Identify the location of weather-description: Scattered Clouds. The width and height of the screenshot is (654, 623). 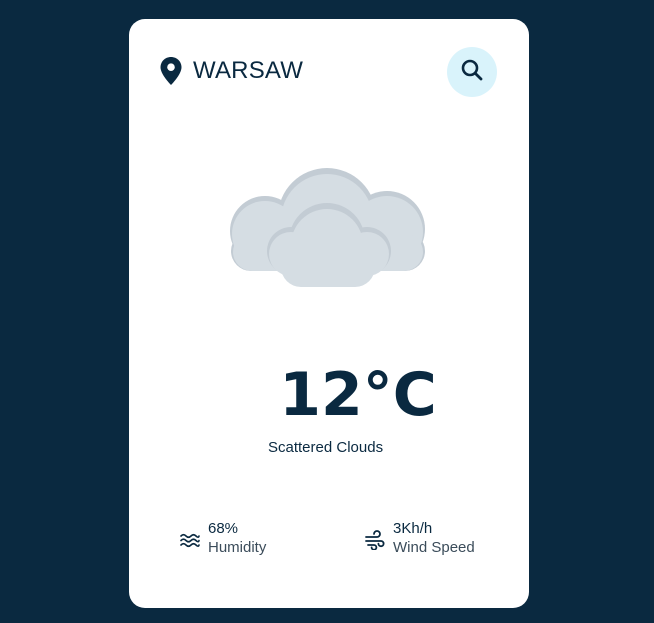
(326, 447).